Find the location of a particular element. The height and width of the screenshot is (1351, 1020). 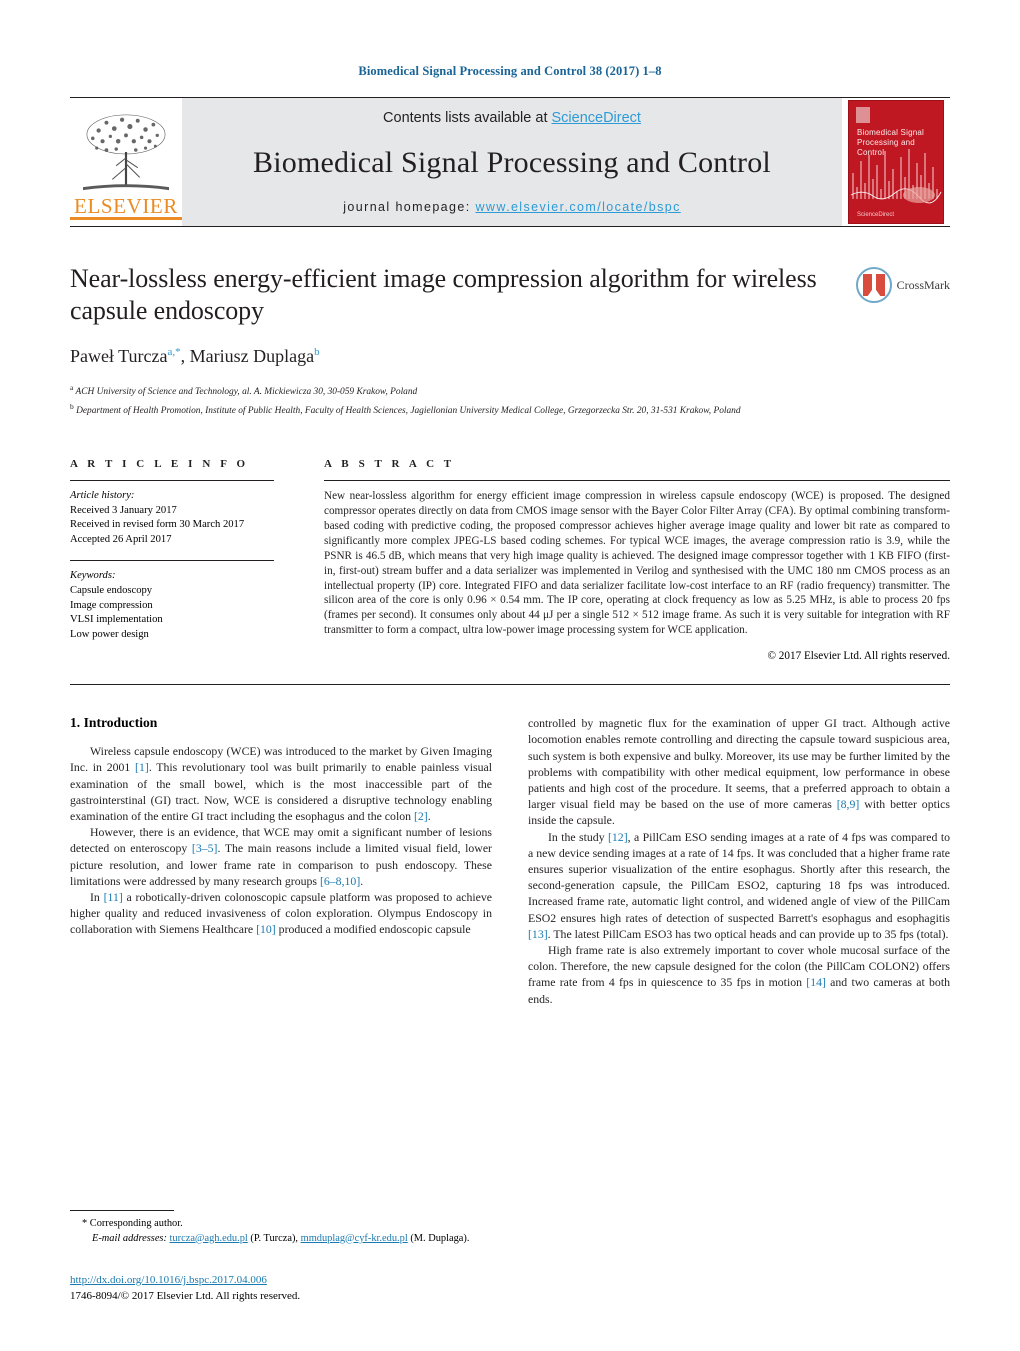

masthead-bottom-rule is located at coordinates (510, 226).